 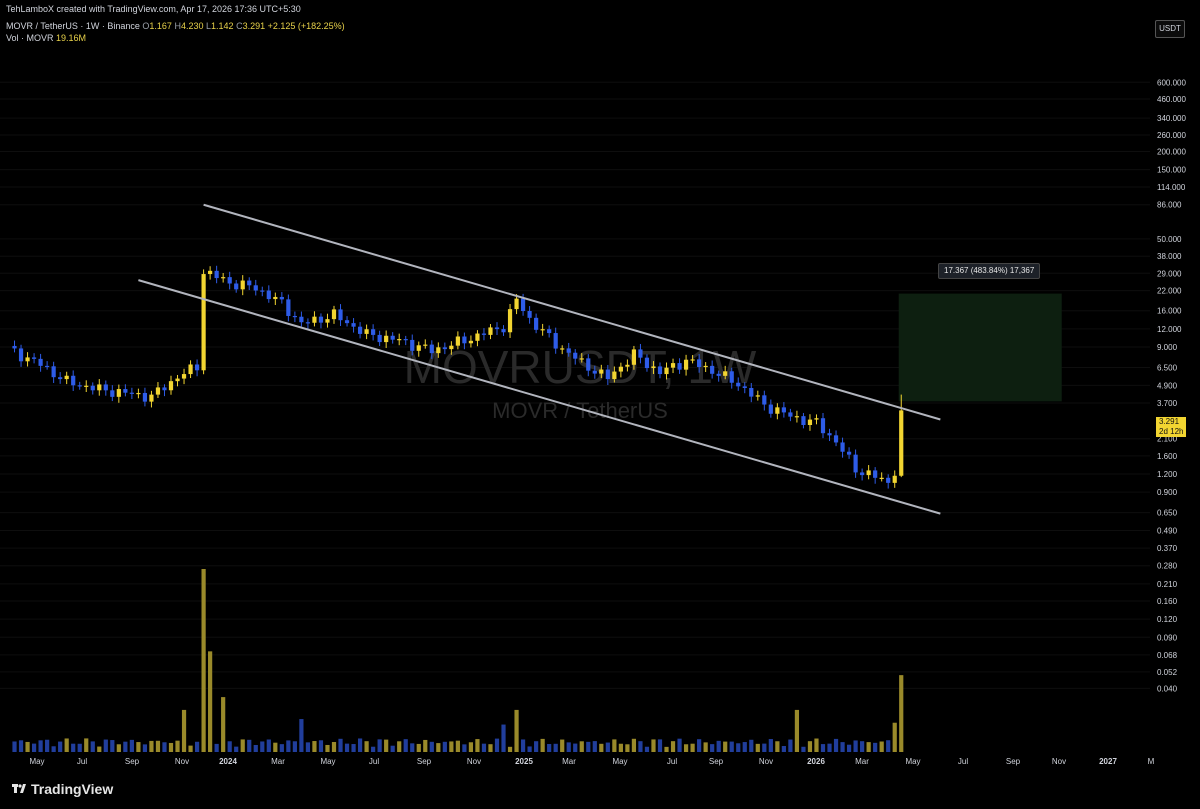 I want to click on price-tick-label: 22.000, so click(x=1169, y=291).